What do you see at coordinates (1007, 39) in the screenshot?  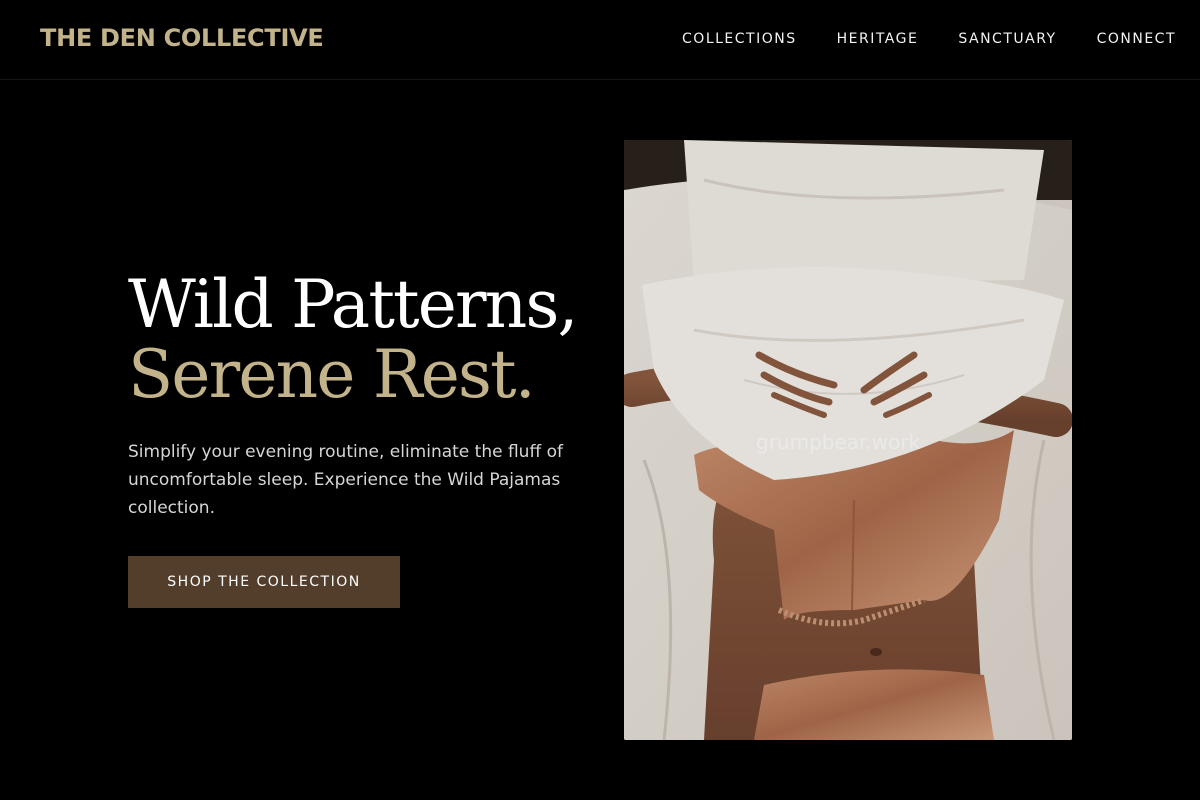 I see `nav-link-sanctuary: SANCTUARY` at bounding box center [1007, 39].